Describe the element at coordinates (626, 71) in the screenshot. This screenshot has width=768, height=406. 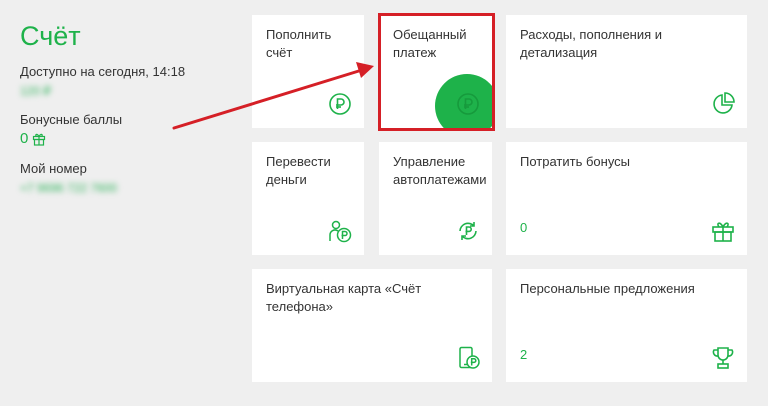
I see `tile-expenses: Расходы, пополнения и детализация` at that location.